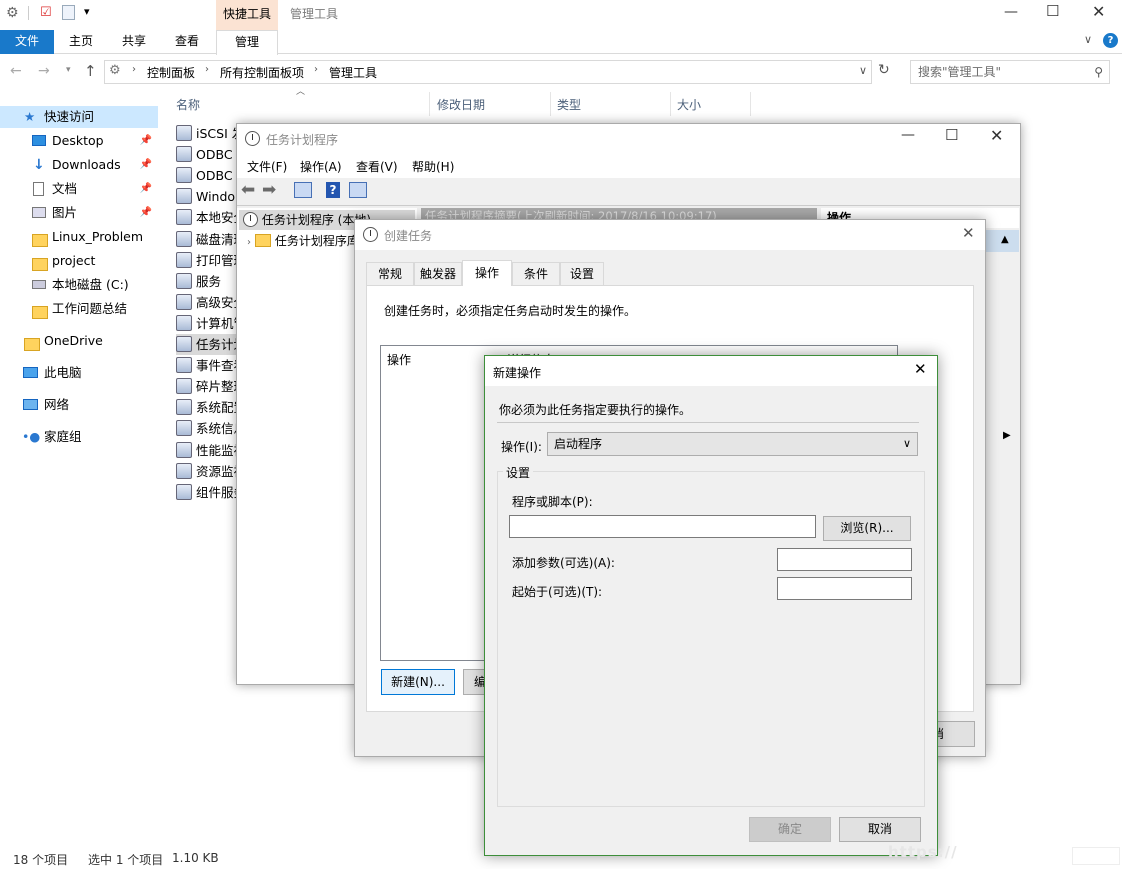 The image size is (1122, 869). I want to click on forward-icon: →, so click(44, 71).